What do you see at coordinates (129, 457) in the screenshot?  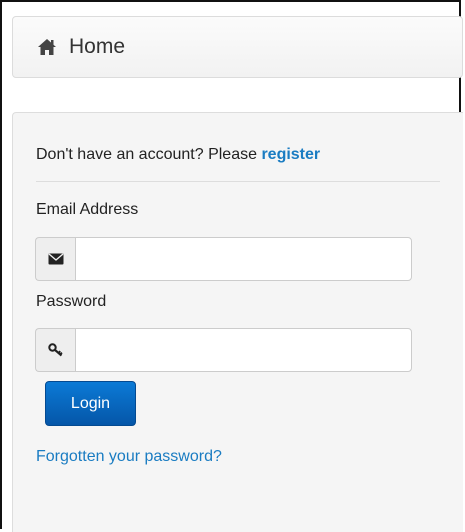 I see `forgot-password-link: Forgotten your password?` at bounding box center [129, 457].